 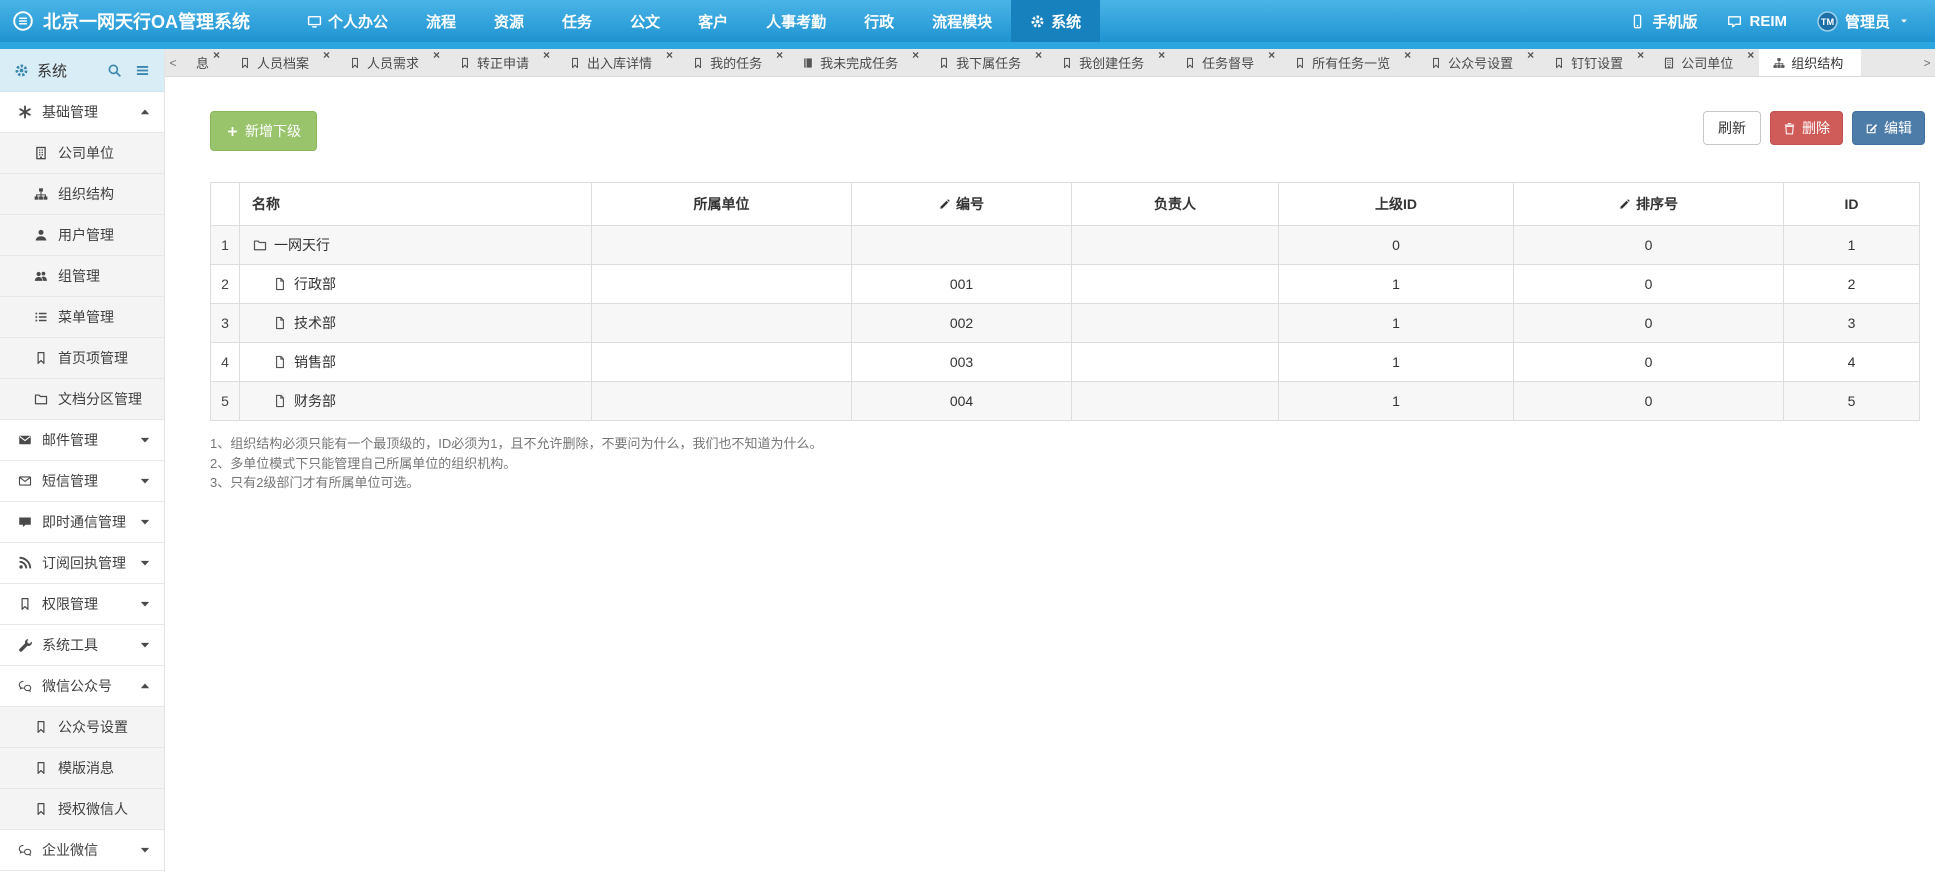 I want to click on sidebar-item-2: 组织结构, so click(x=82, y=194).